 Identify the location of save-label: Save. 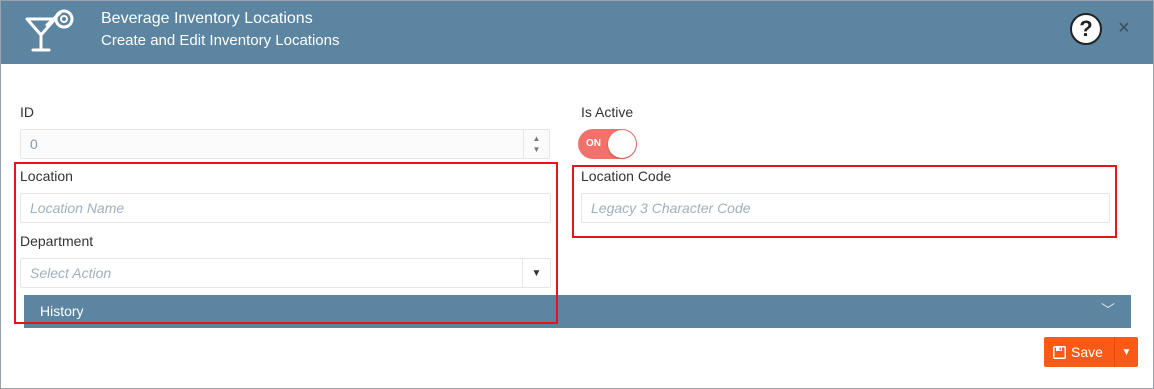
(1087, 352).